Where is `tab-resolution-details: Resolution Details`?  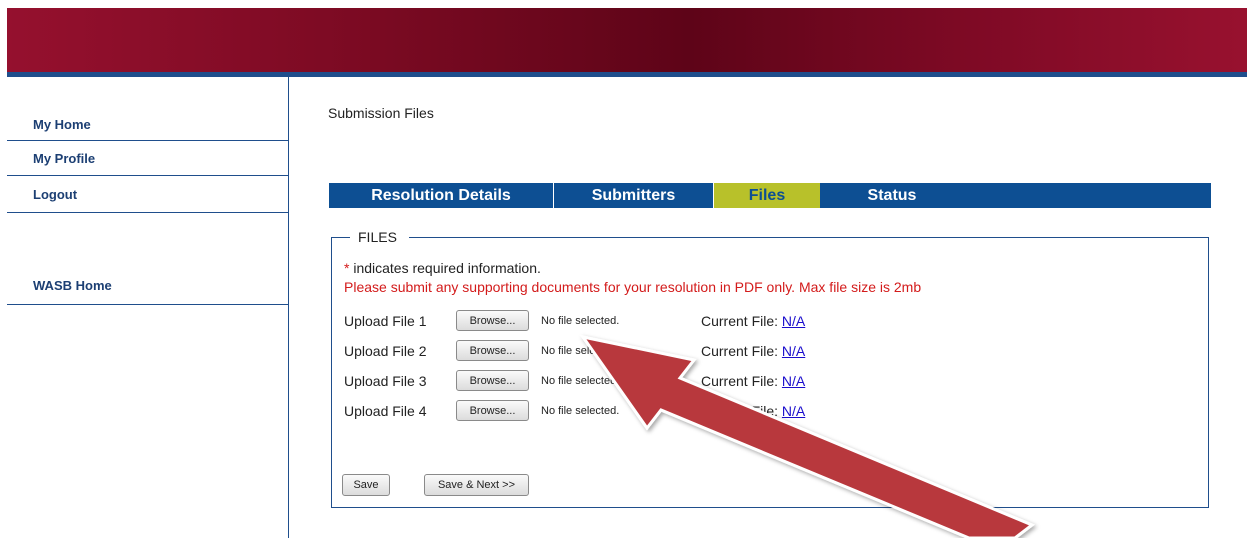 tab-resolution-details: Resolution Details is located at coordinates (441, 195).